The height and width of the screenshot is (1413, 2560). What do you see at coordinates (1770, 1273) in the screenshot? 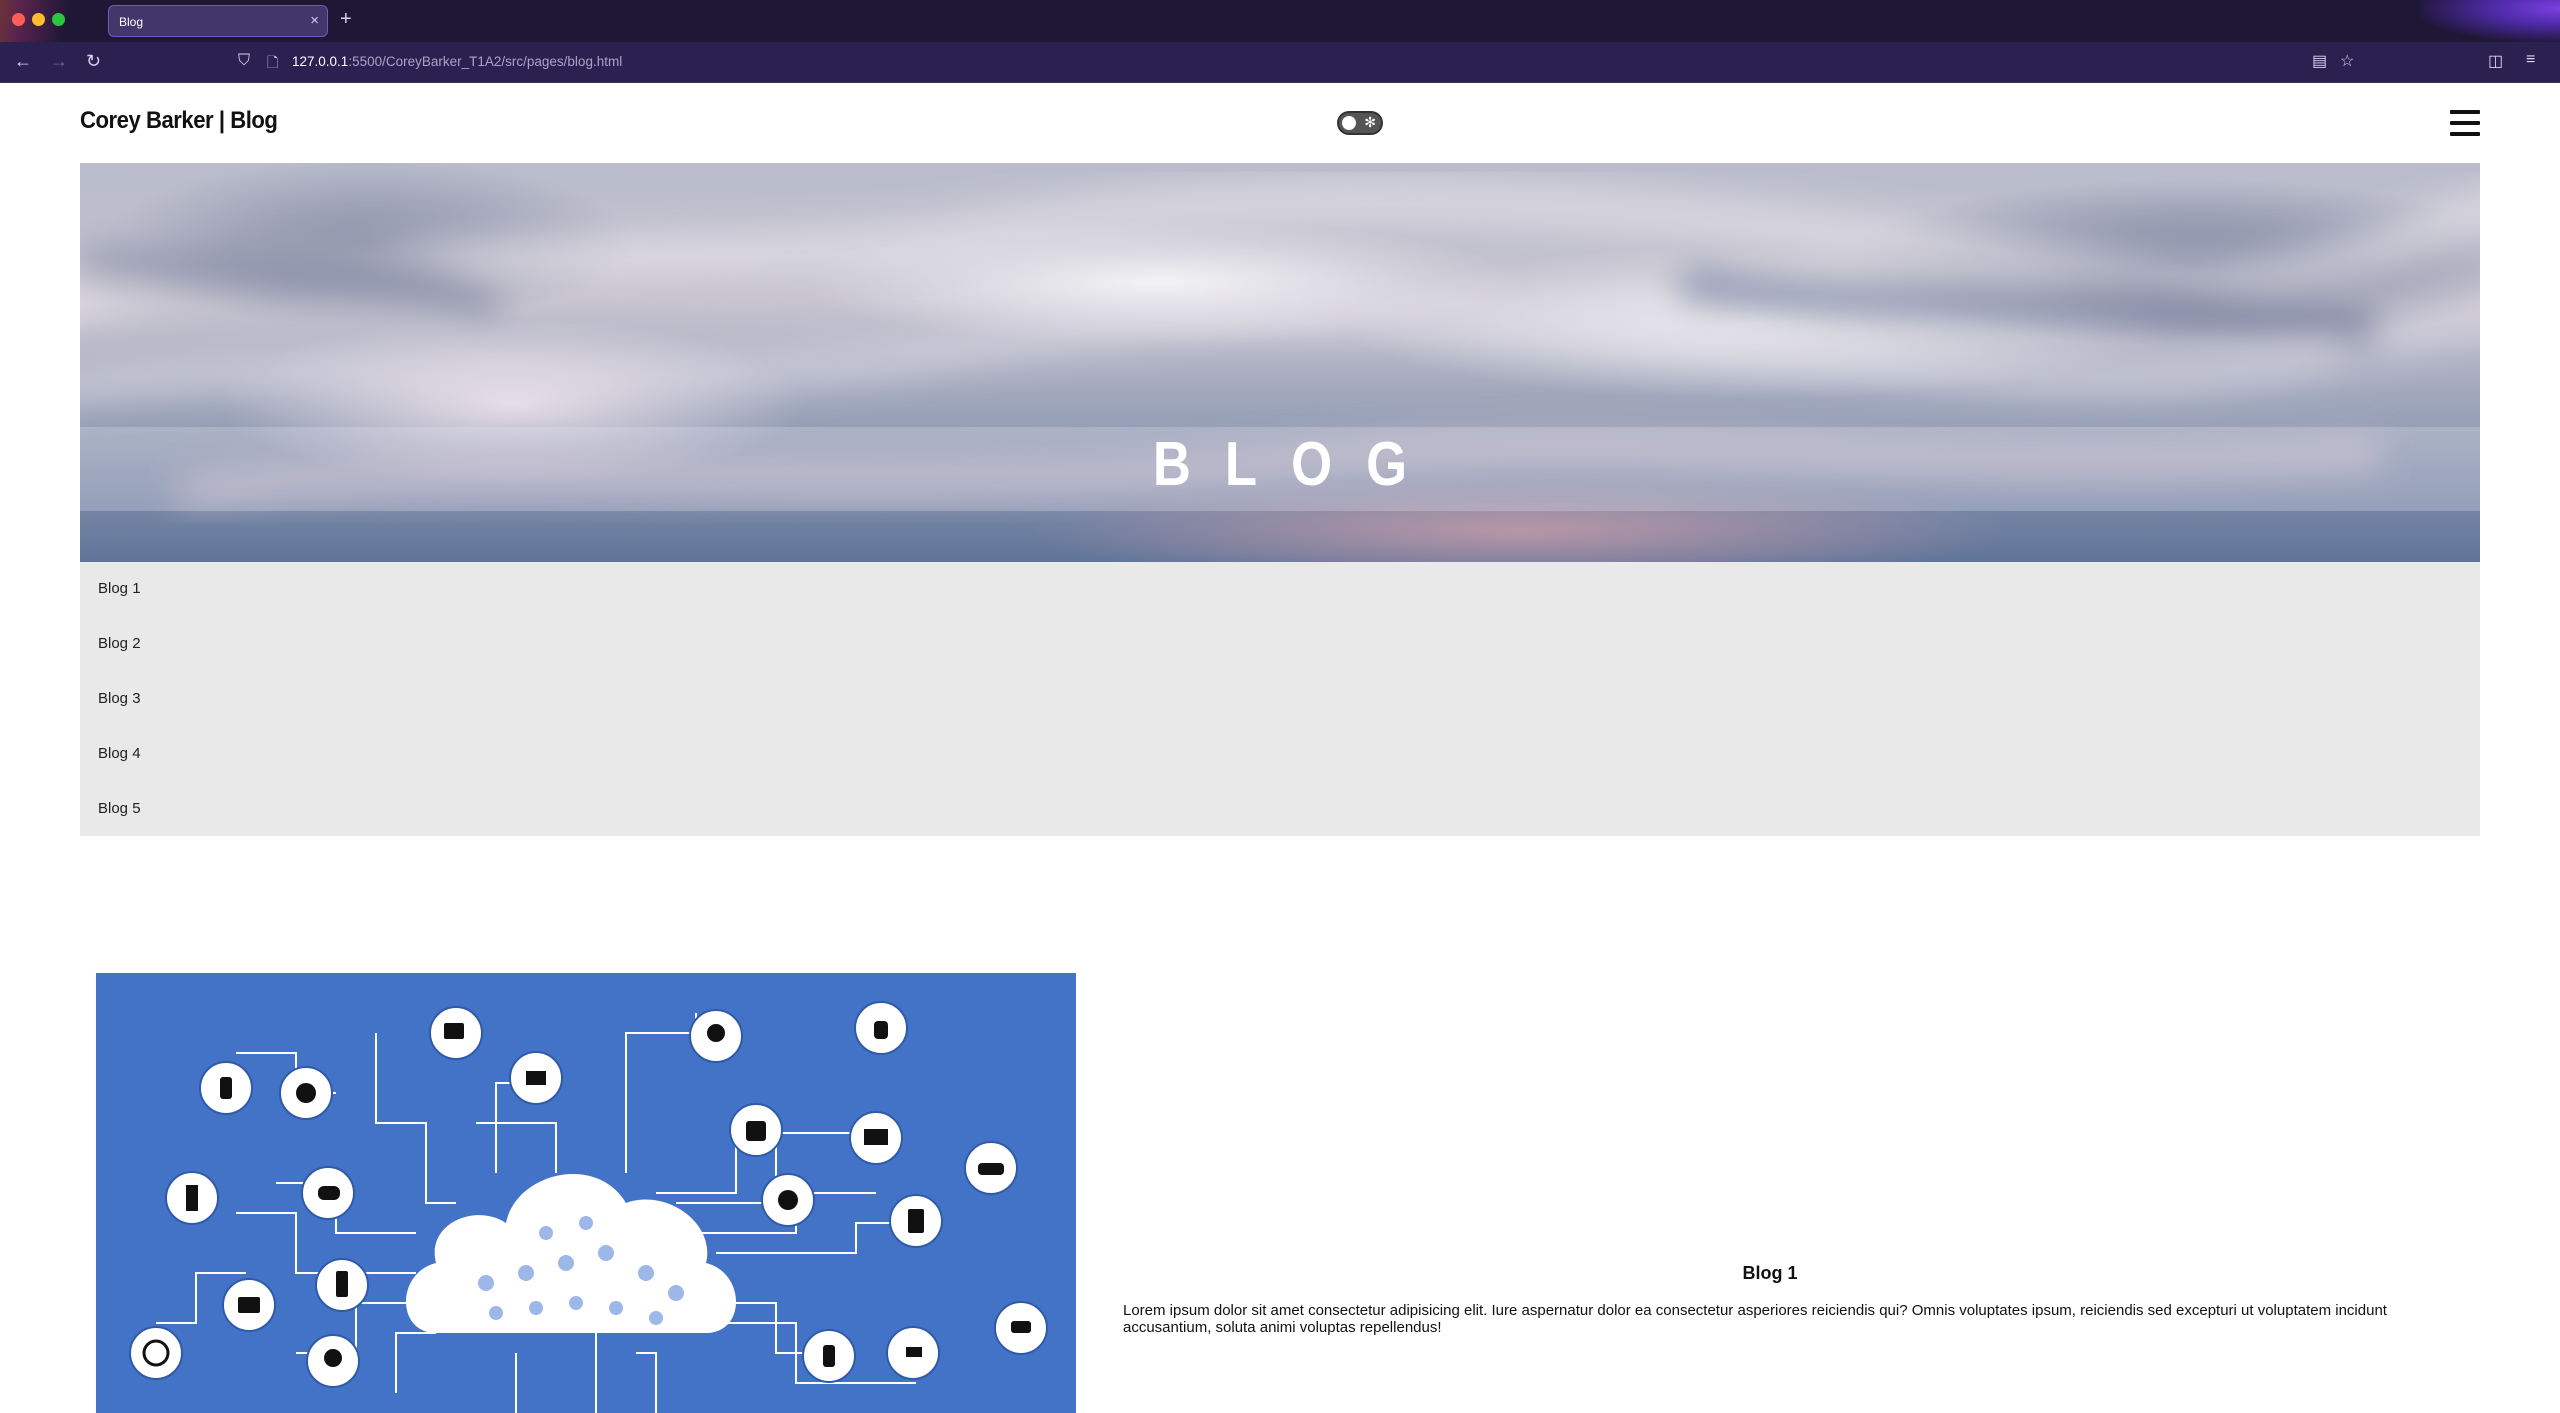
I see `post-title: Blog 1` at bounding box center [1770, 1273].